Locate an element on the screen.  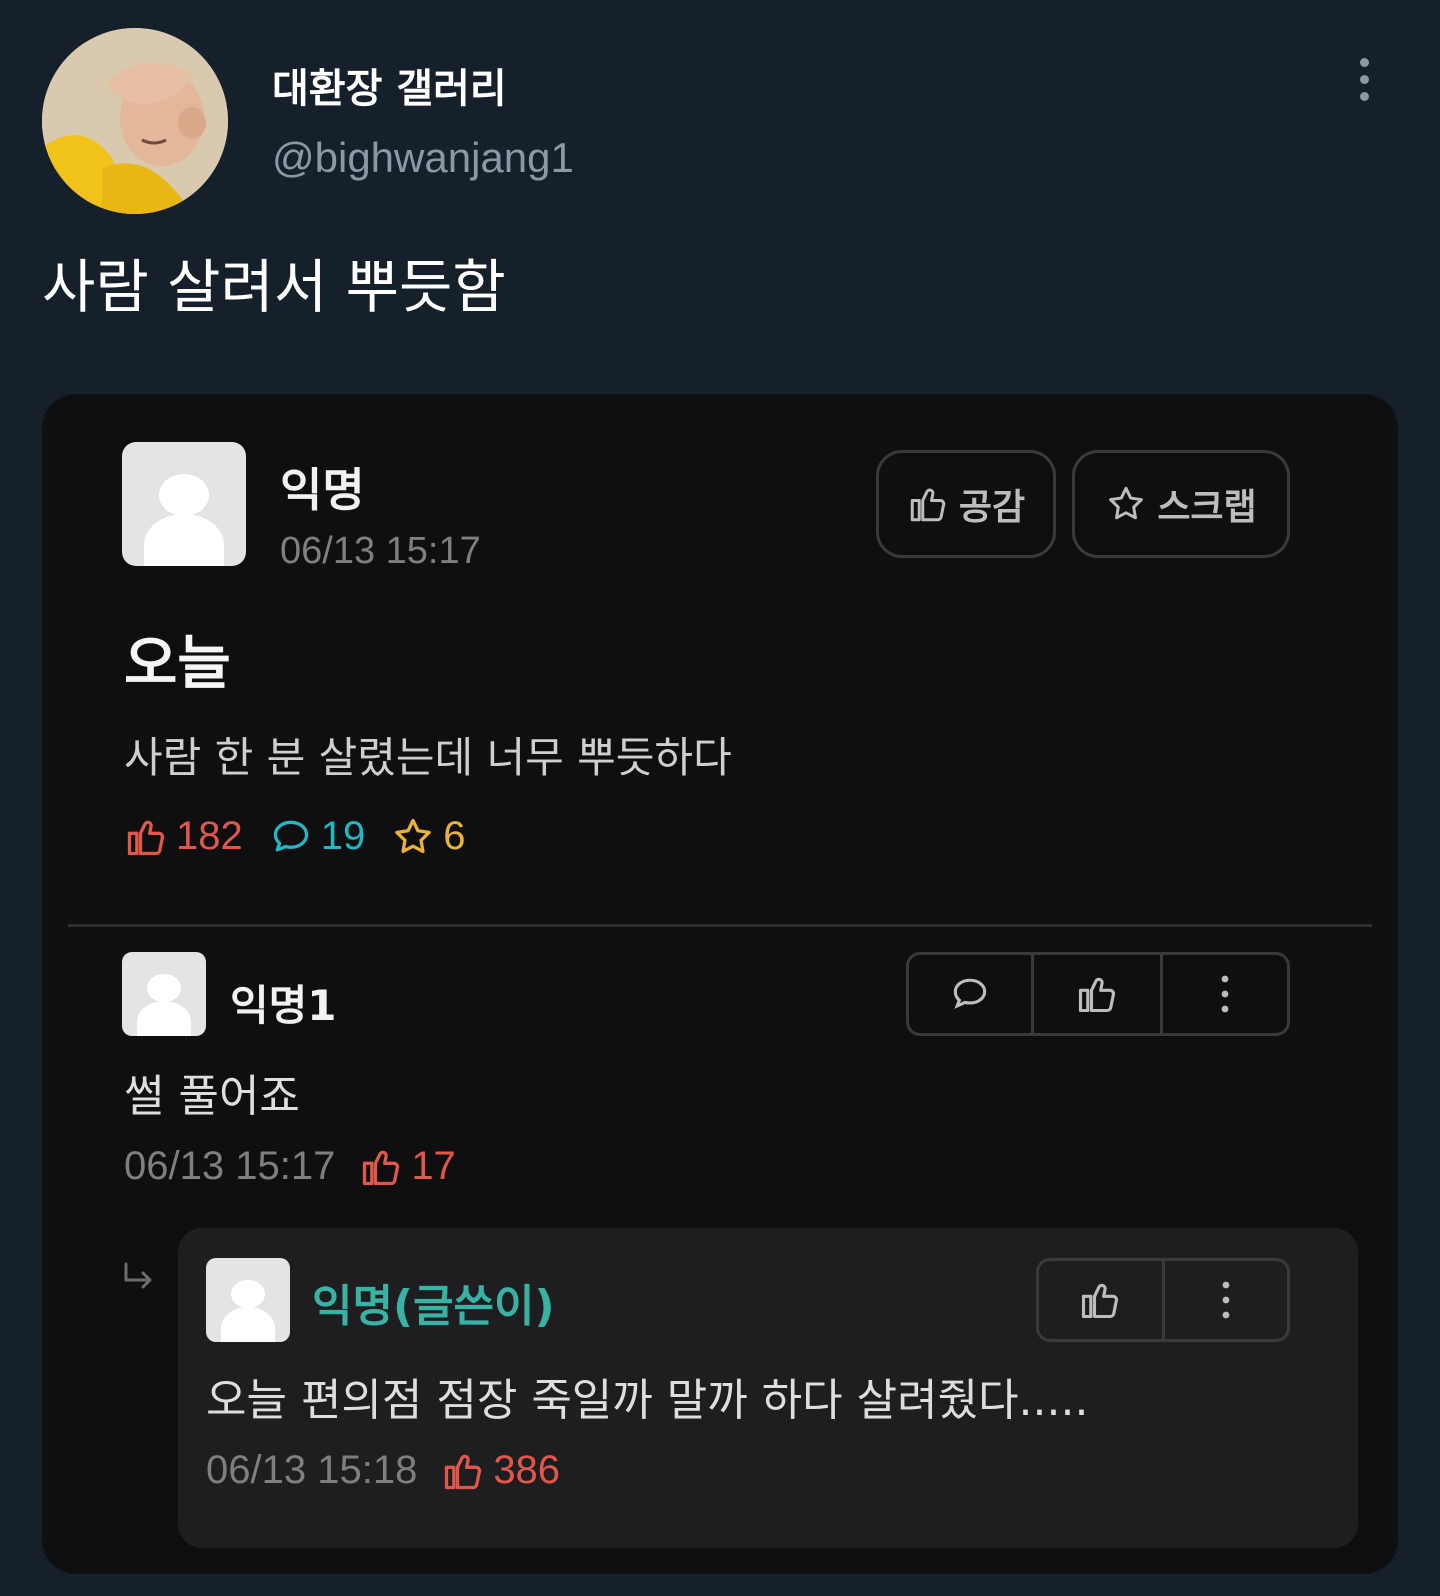
comment-date: 06/13 15:17 is located at coordinates (230, 1166).